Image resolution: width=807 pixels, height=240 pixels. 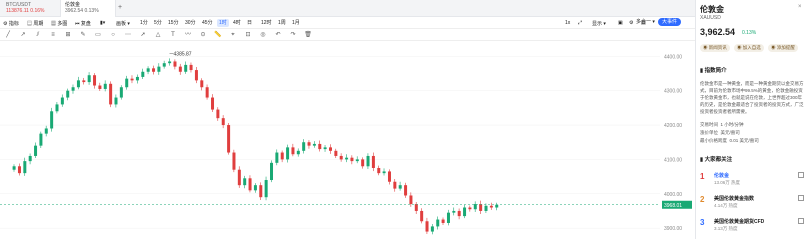 I want to click on rect-tool-icon: ▭, so click(x=98, y=35).